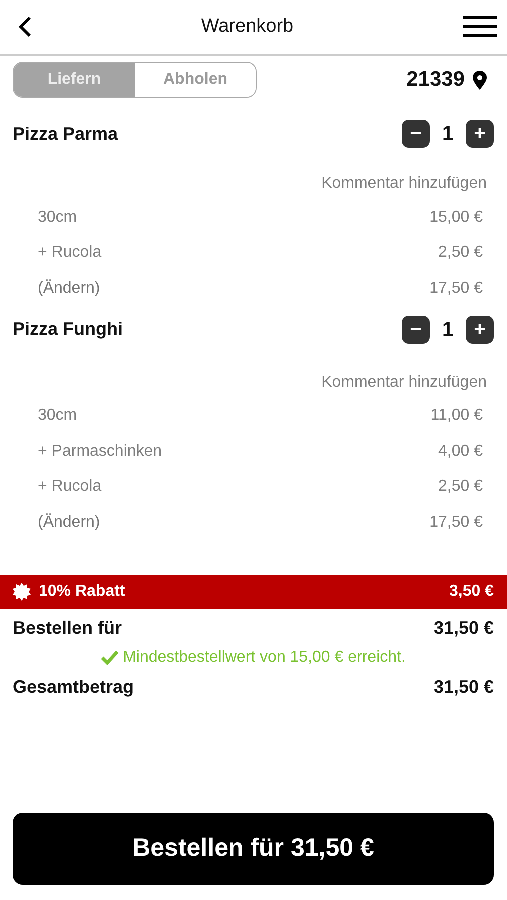  I want to click on minimum-order-note: Mindestbestellwert von 15,00 € erreicht., so click(264, 658).